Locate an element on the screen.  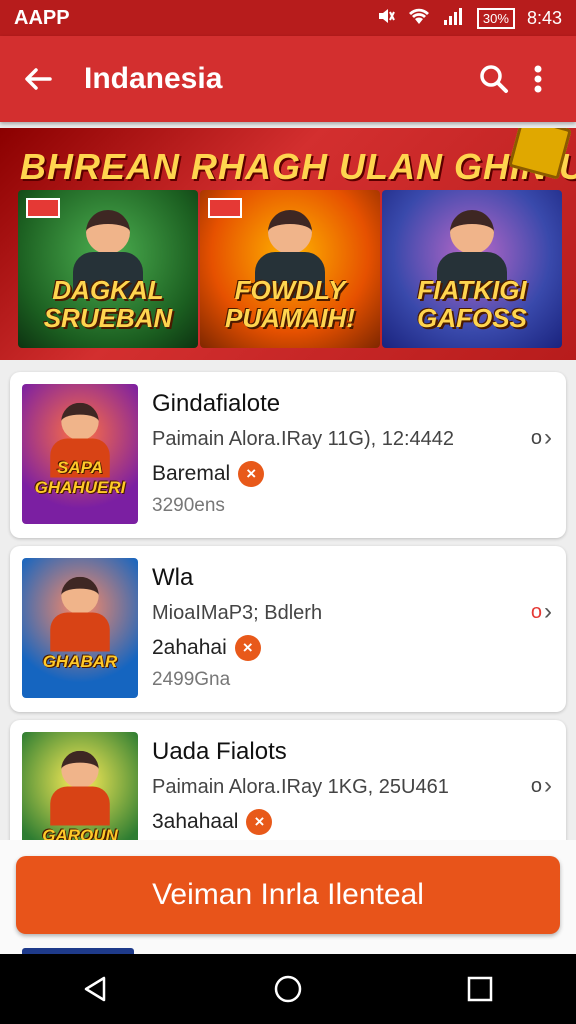
banner-tile: FIATKIGI GAFOSS is located at coordinates (472, 269).